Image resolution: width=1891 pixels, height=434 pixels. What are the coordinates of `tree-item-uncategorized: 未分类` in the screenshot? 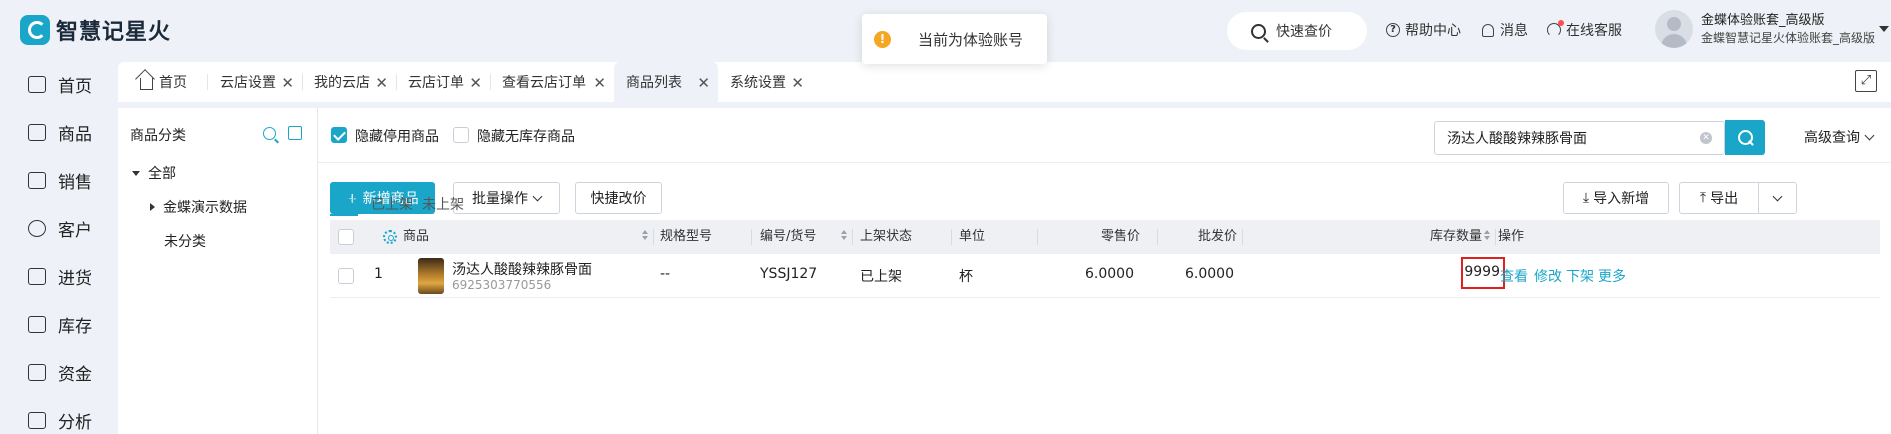 It's located at (185, 241).